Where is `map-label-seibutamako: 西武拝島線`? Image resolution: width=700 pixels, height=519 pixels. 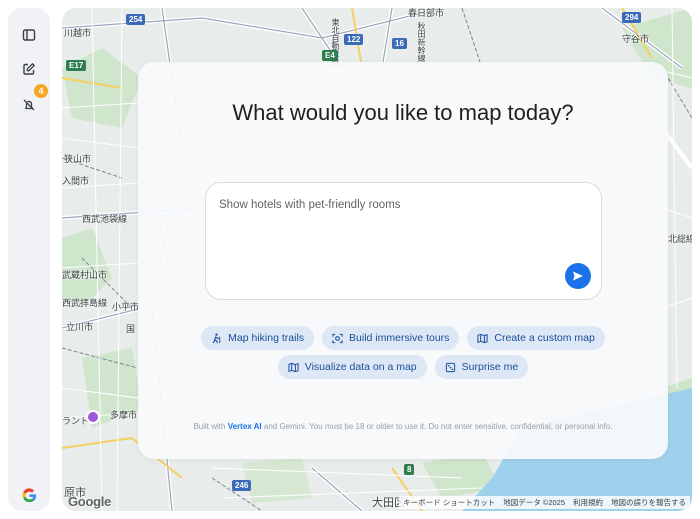
map-label-seibutamako: 西武拝島線 is located at coordinates (85, 303).